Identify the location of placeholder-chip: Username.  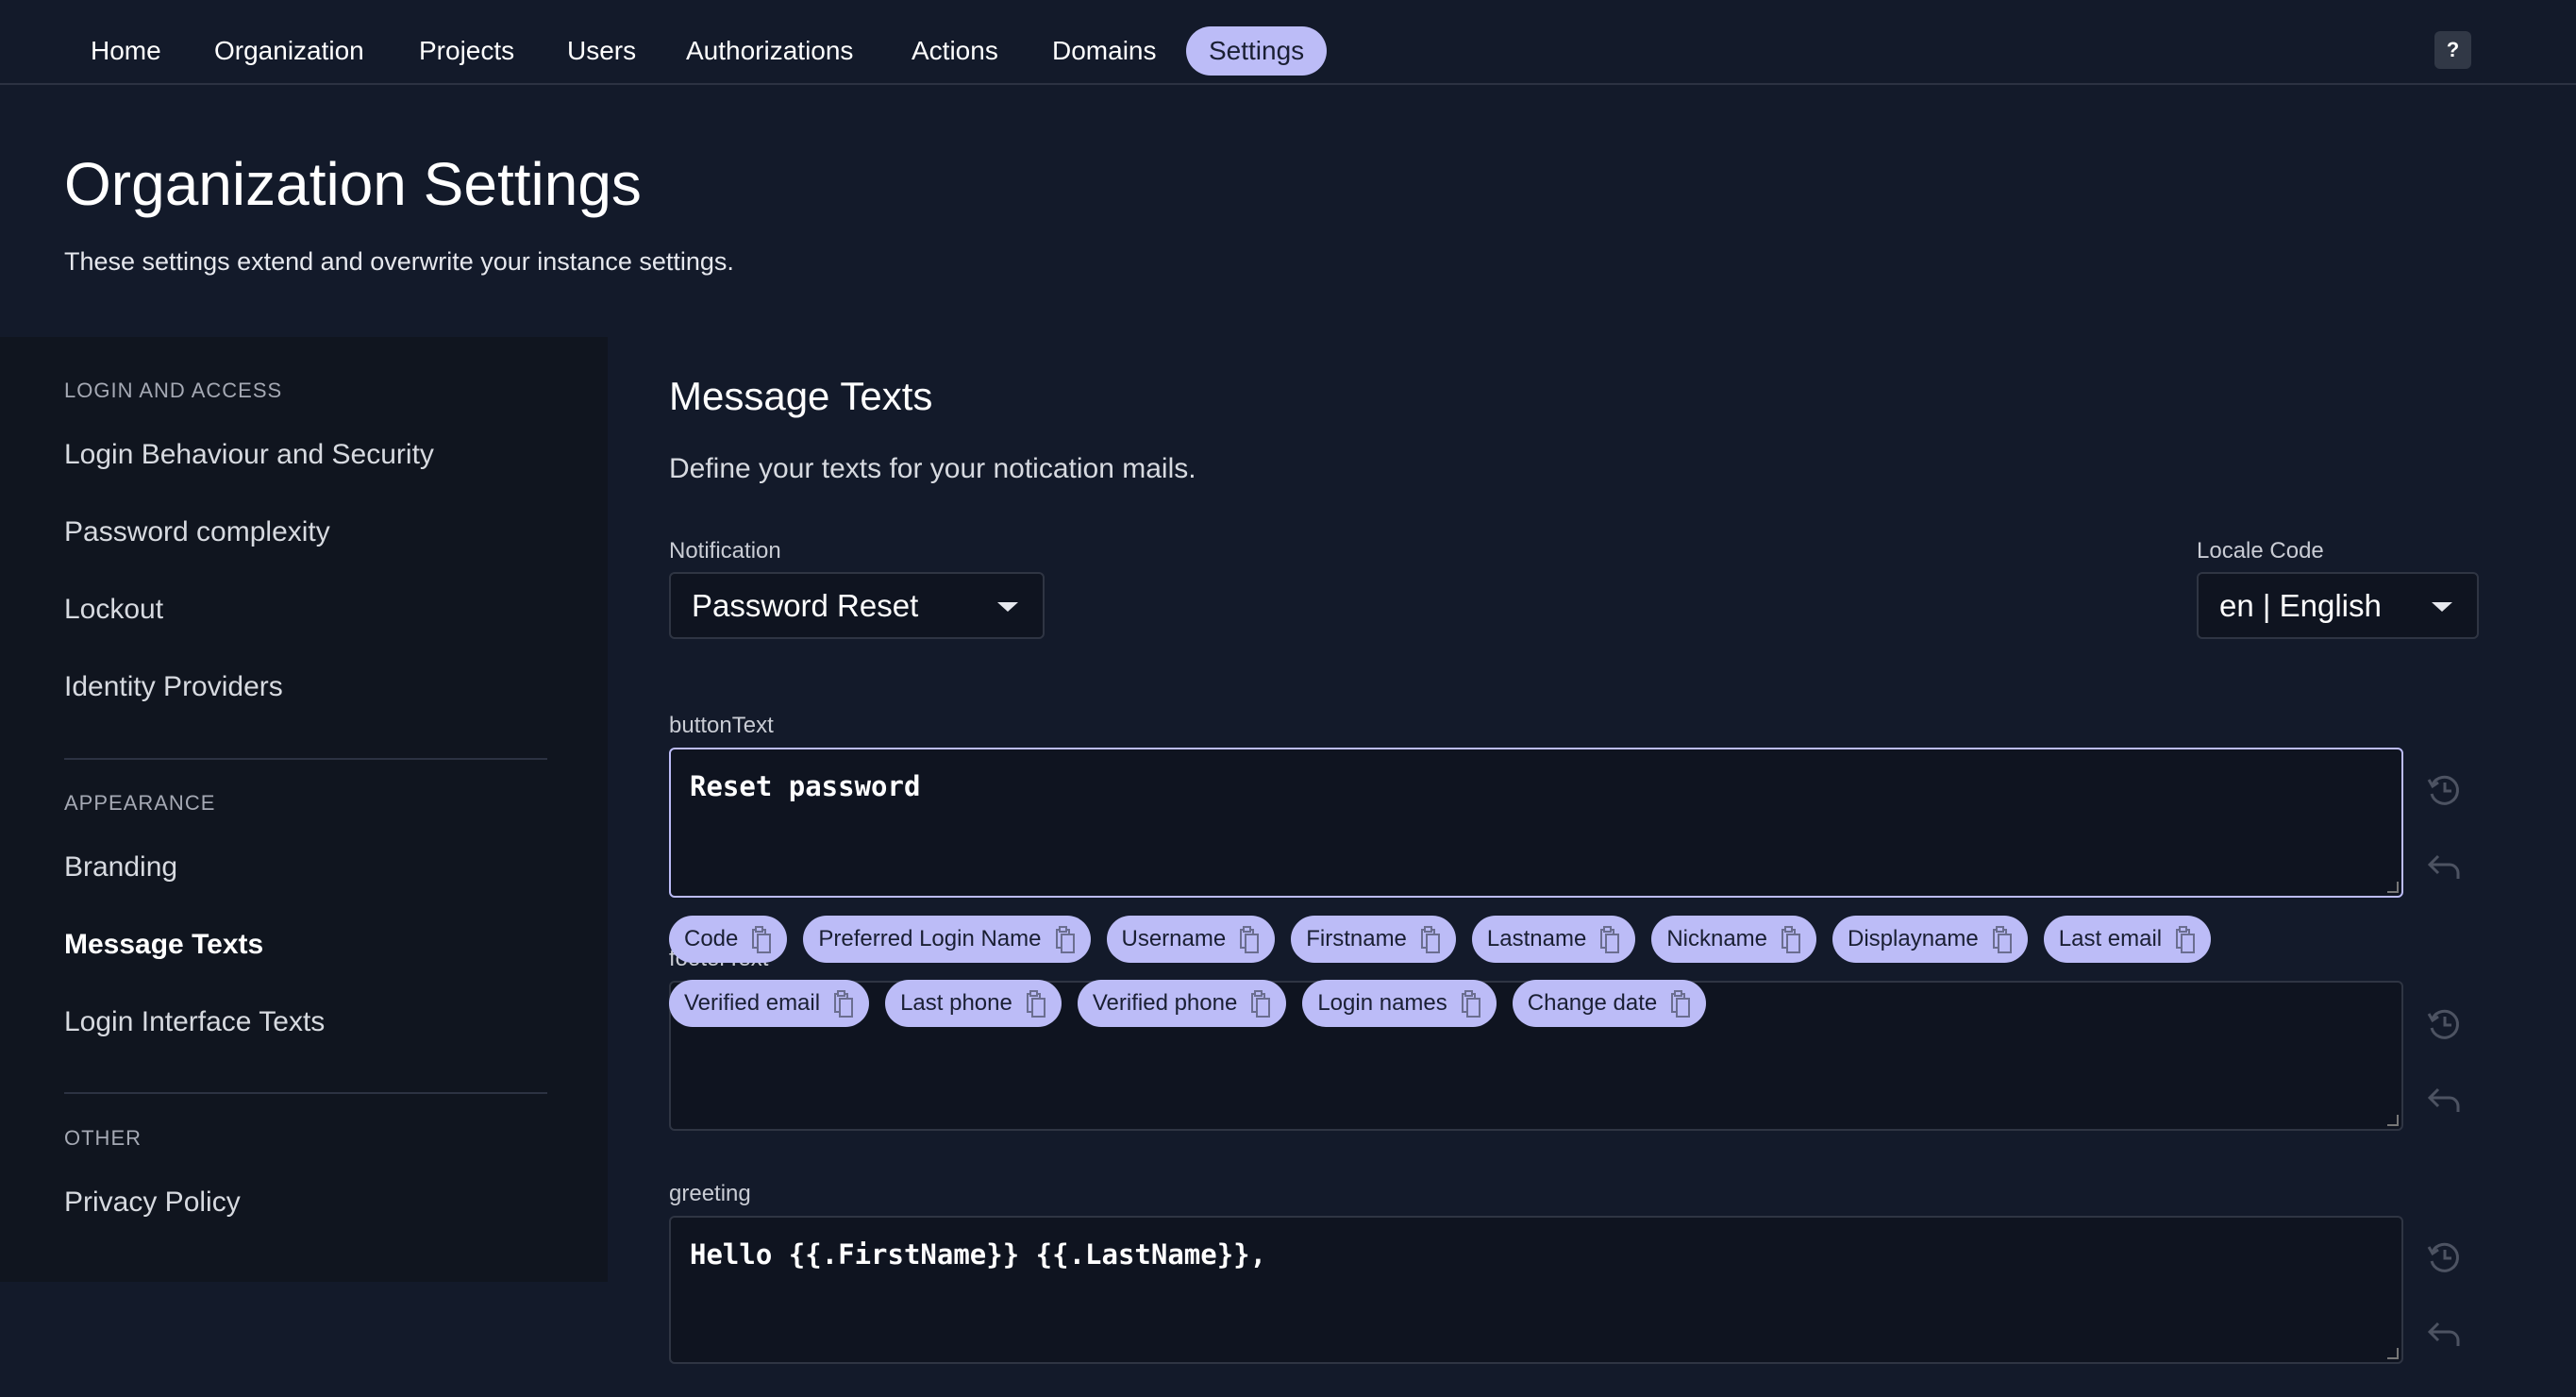
(1191, 939).